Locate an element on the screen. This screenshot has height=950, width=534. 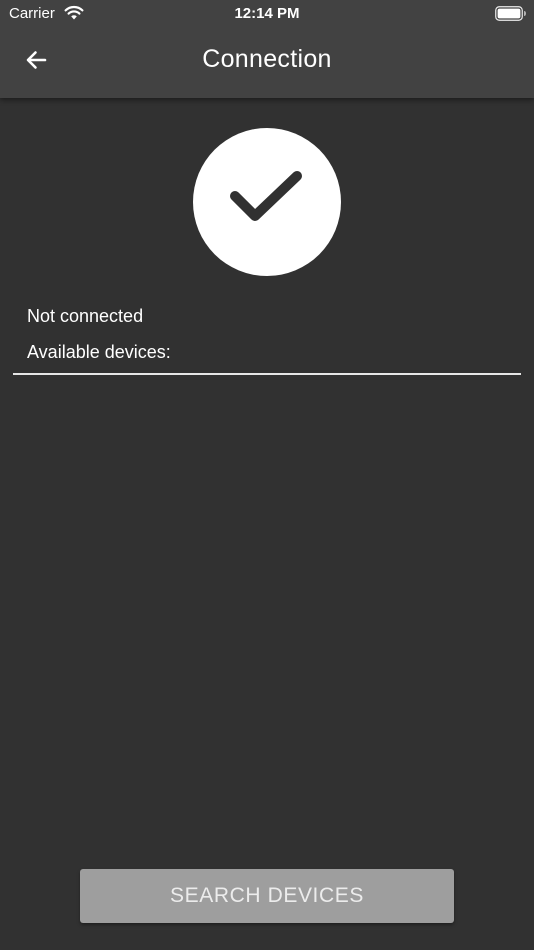
page-title: Connection is located at coordinates (267, 59).